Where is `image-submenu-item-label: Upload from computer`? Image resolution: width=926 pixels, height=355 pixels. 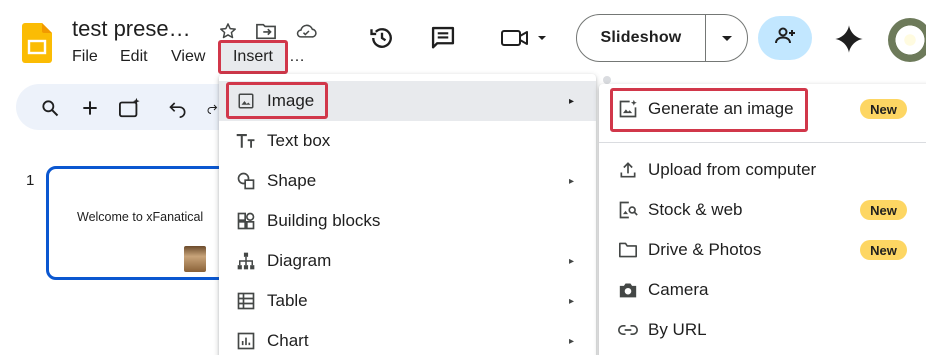 image-submenu-item-label: Upload from computer is located at coordinates (732, 169).